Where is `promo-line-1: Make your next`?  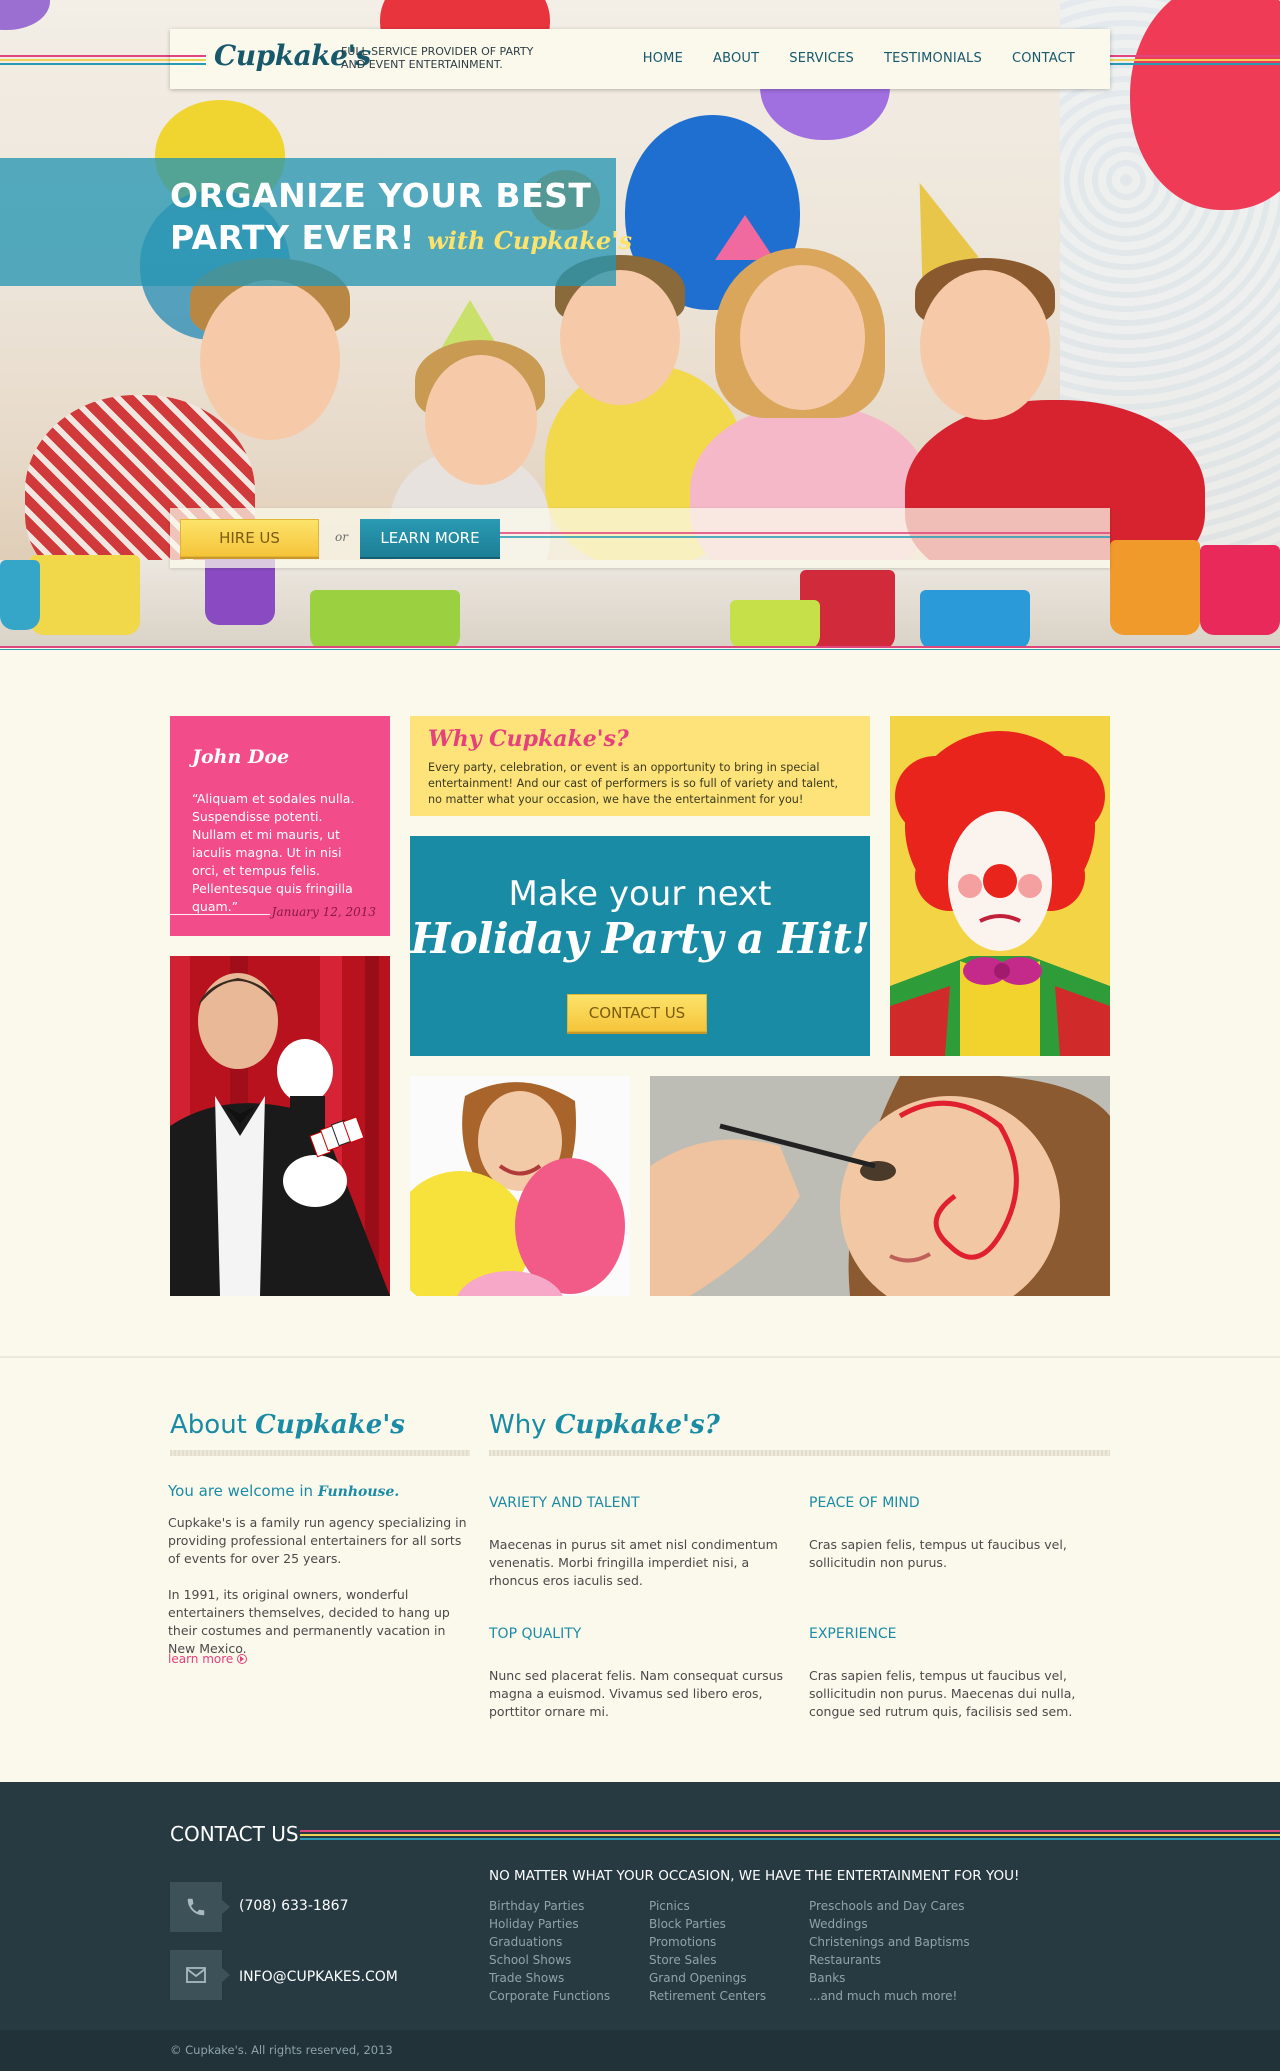
promo-line-1: Make your next is located at coordinates (640, 894).